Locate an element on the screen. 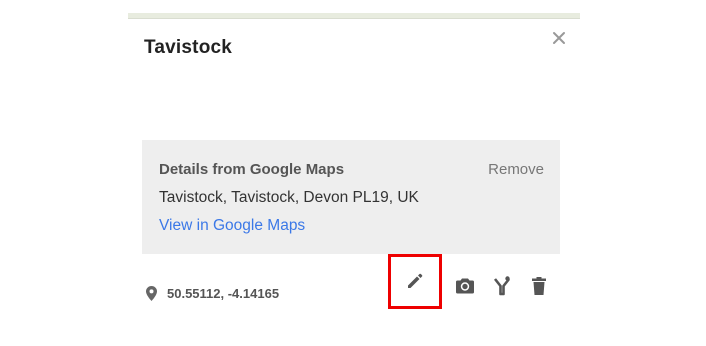 The image size is (706, 346). edit-button is located at coordinates (415, 281).